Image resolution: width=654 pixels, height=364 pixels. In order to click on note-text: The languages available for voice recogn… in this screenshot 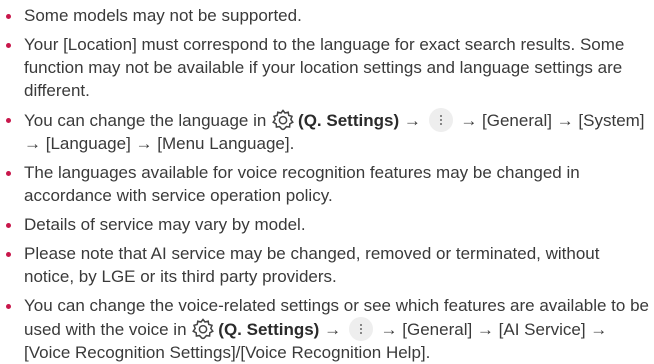, I will do `click(302, 184)`.